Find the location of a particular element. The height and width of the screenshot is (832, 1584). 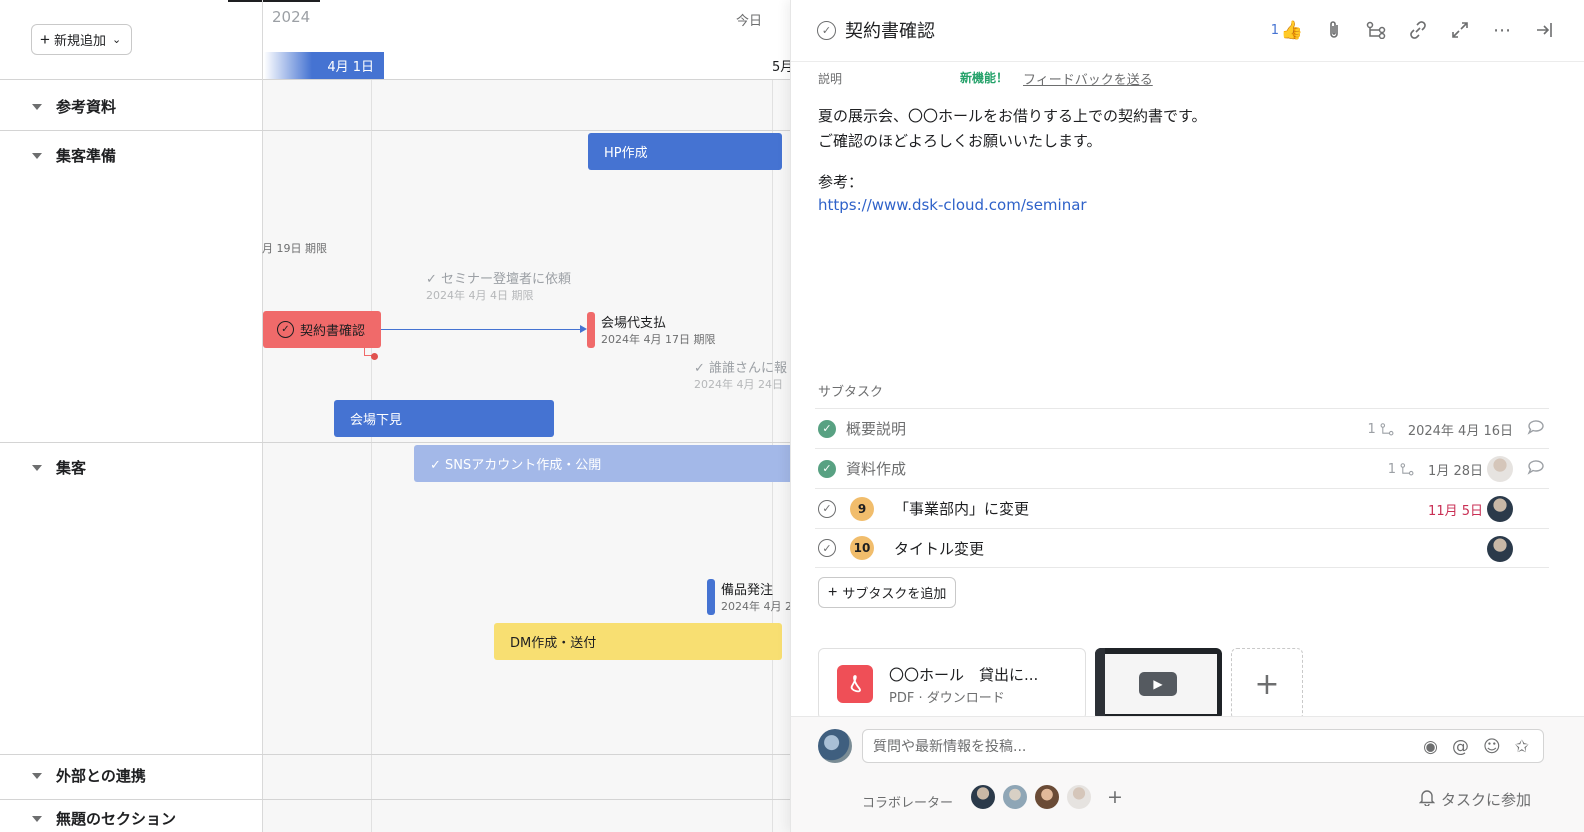

attachment-type: PDF · ダウンロード is located at coordinates (947, 696).